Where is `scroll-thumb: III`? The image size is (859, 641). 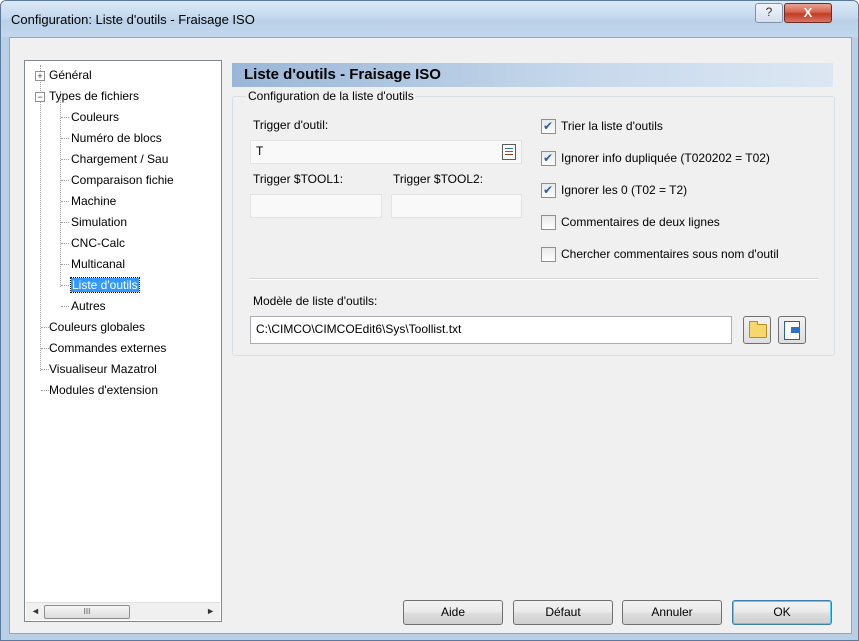 scroll-thumb: III is located at coordinates (87, 612).